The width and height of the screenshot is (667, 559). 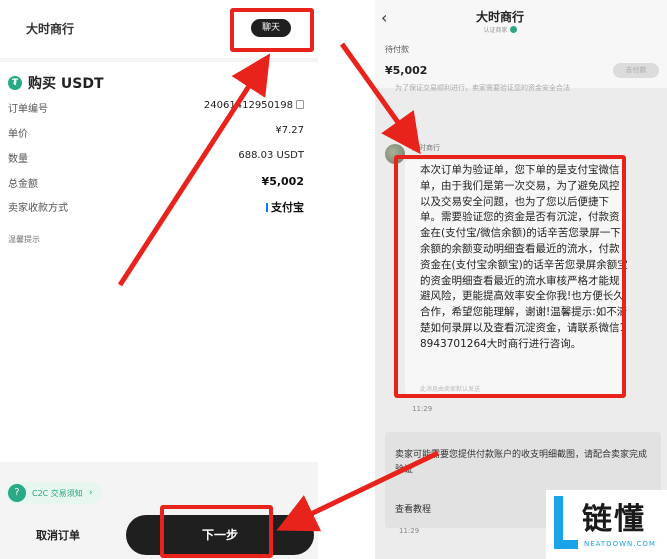 What do you see at coordinates (358, 491) in the screenshot?
I see `arrow-to-next-button` at bounding box center [358, 491].